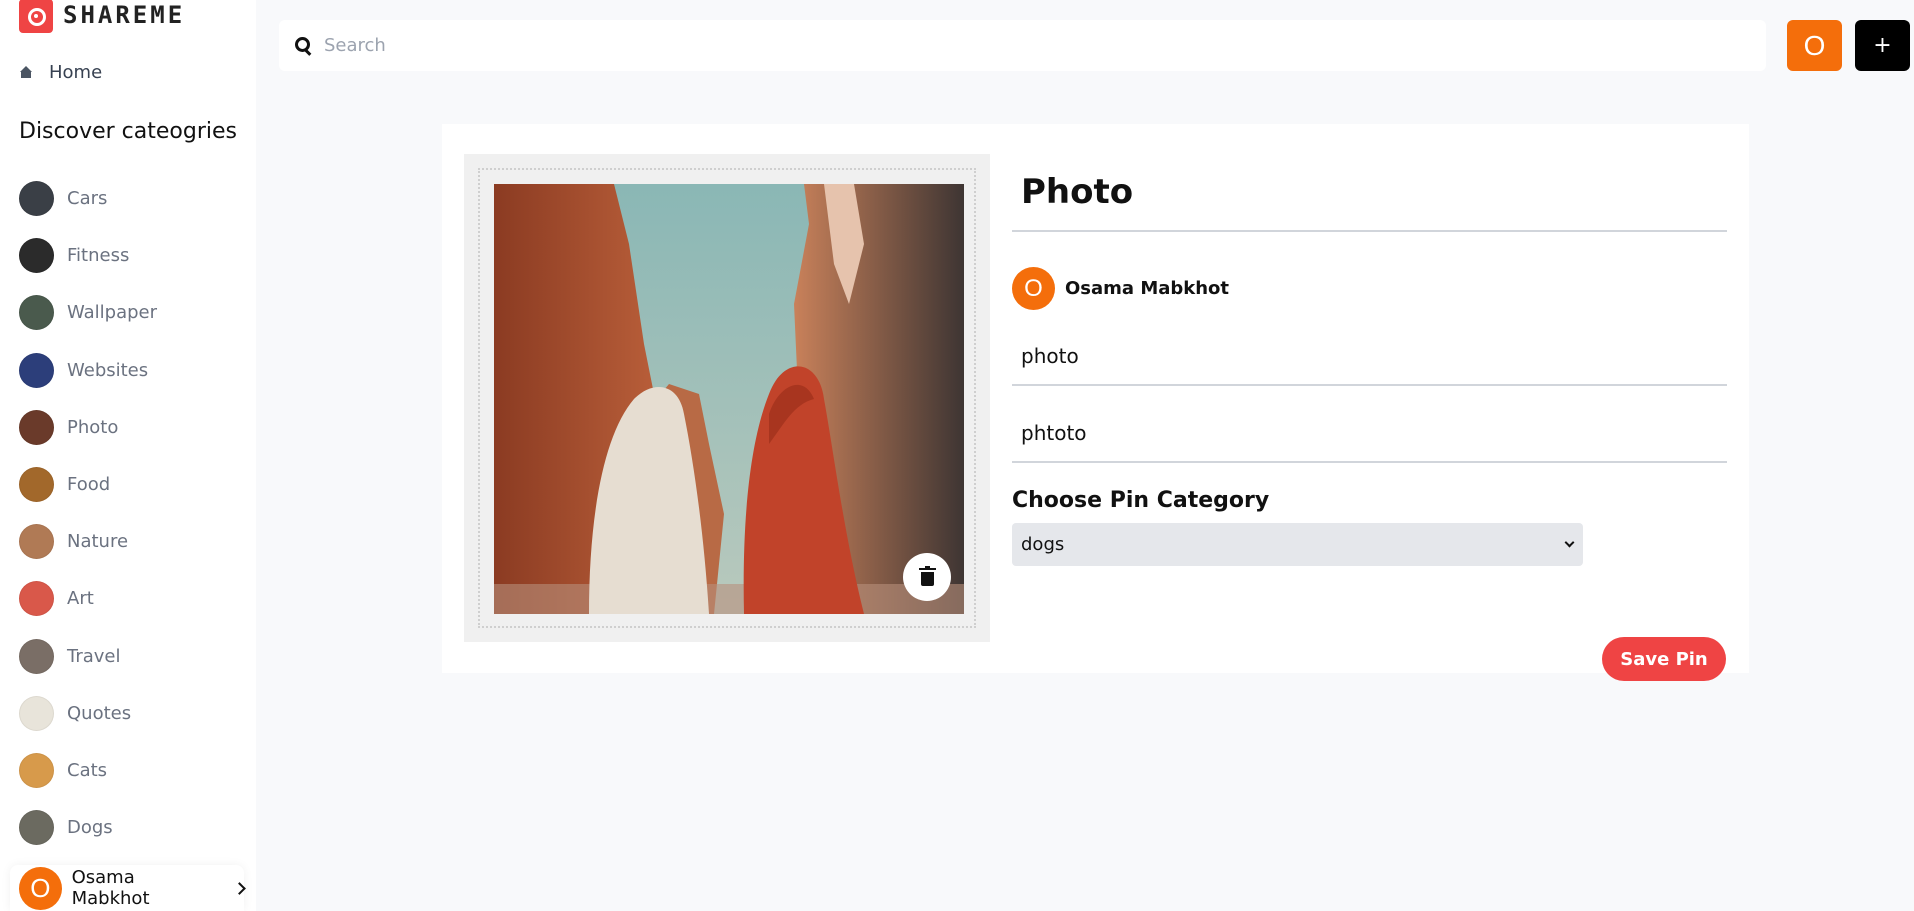 The image size is (1914, 911). Describe the element at coordinates (1664, 659) in the screenshot. I see `save-pin-button: Save Pin` at that location.